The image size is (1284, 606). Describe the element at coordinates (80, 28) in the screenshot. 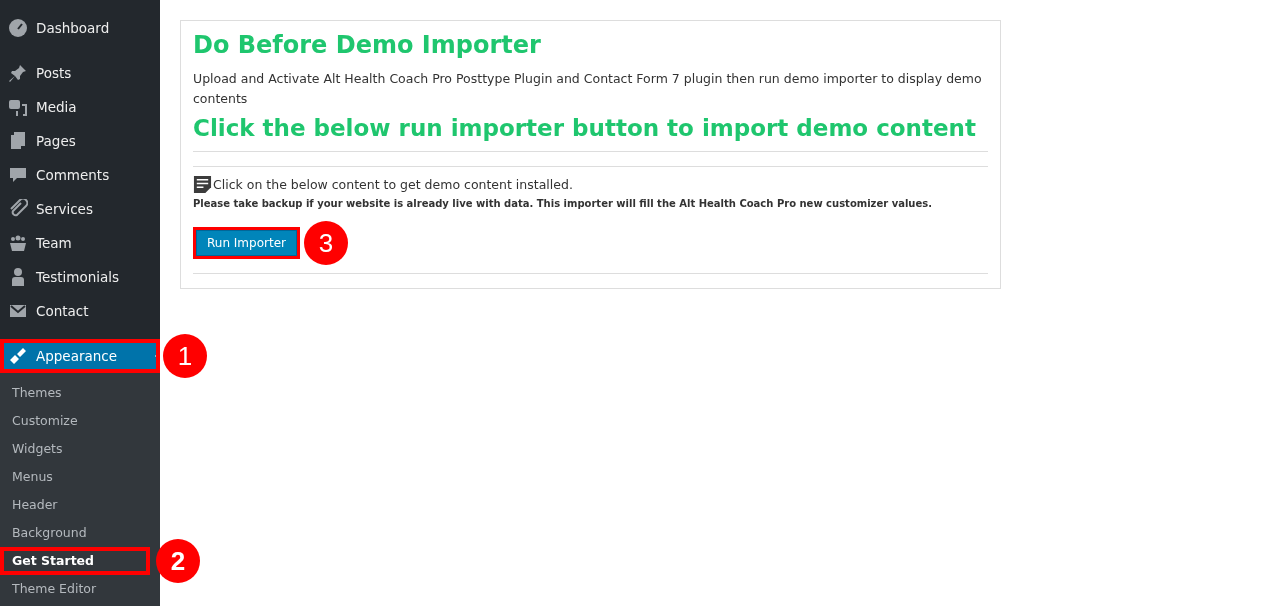

I see `menu-item: Dashboard` at that location.